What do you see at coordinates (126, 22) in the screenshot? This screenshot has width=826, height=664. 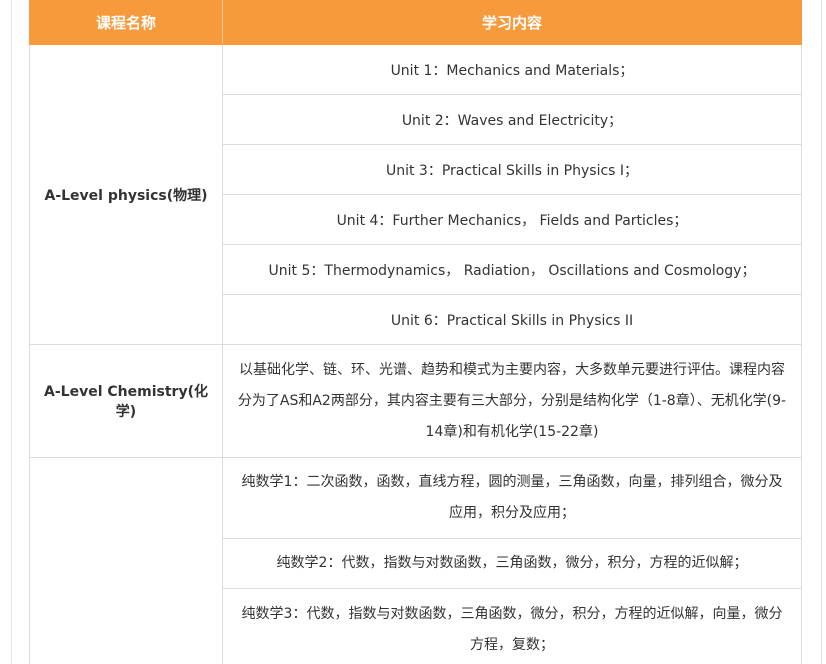 I see `header-course-name: 课程名称` at bounding box center [126, 22].